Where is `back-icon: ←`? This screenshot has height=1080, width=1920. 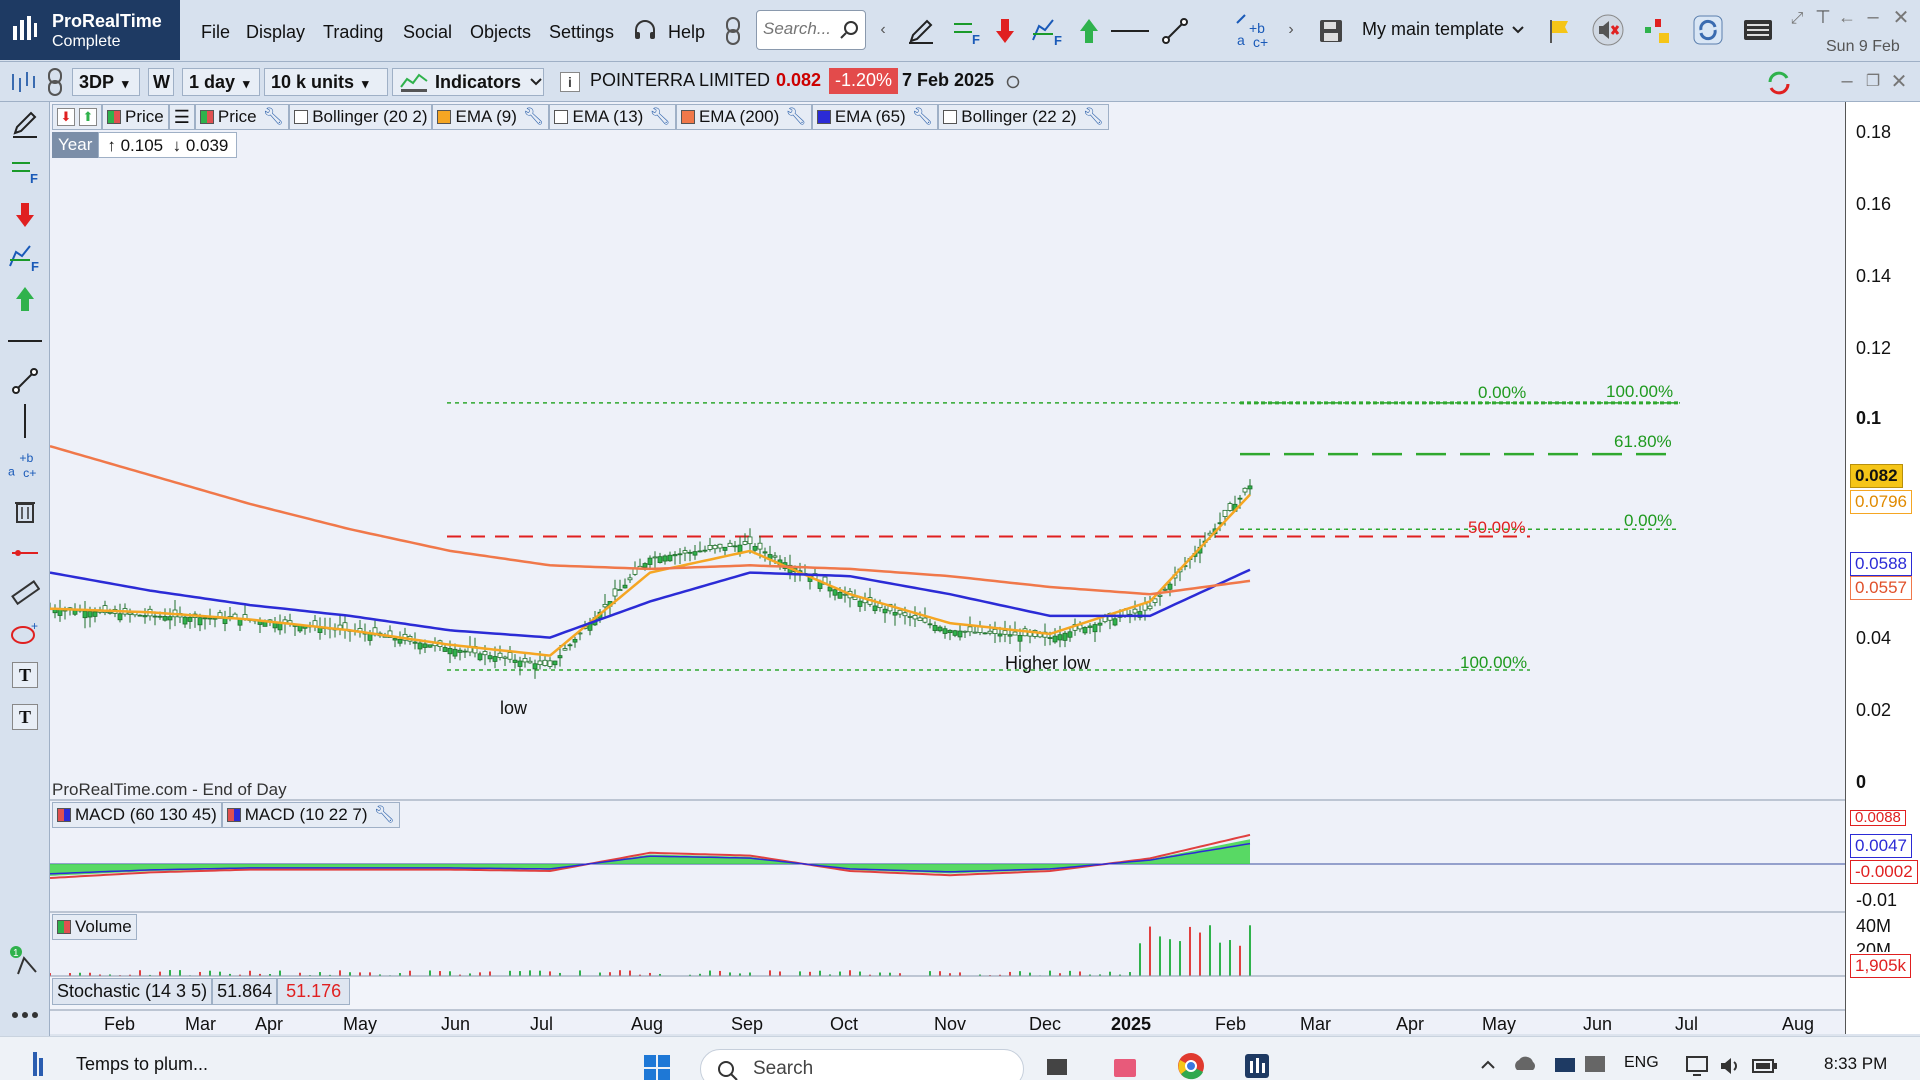 back-icon: ← is located at coordinates (1847, 17).